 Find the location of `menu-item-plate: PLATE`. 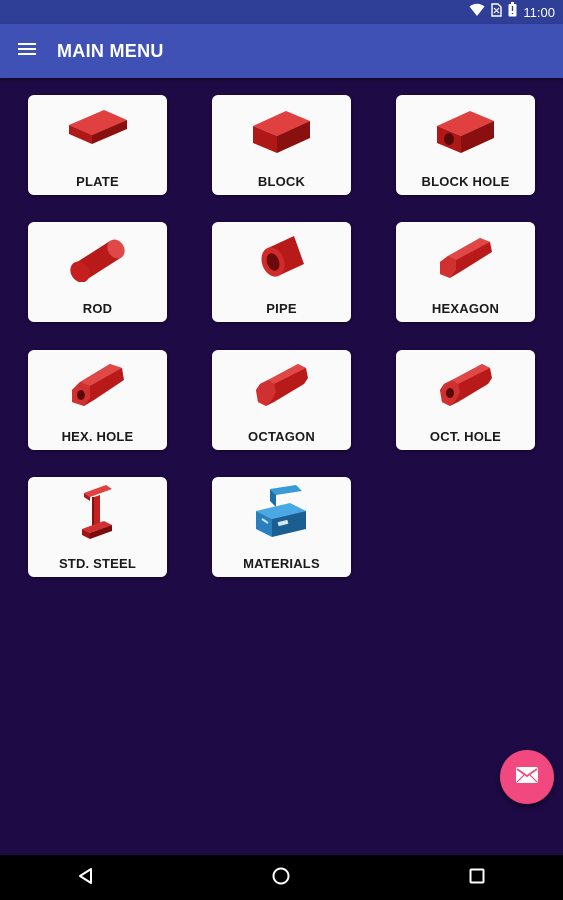

menu-item-plate: PLATE is located at coordinates (97, 145).